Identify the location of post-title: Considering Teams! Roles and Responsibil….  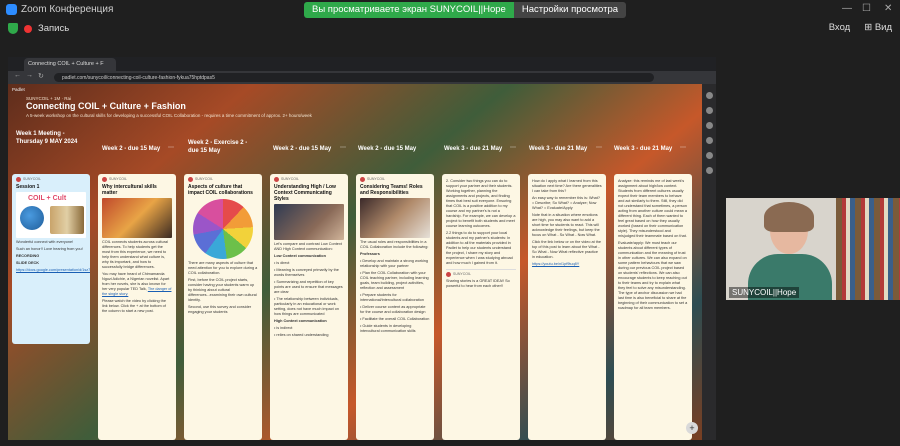
(391, 190).